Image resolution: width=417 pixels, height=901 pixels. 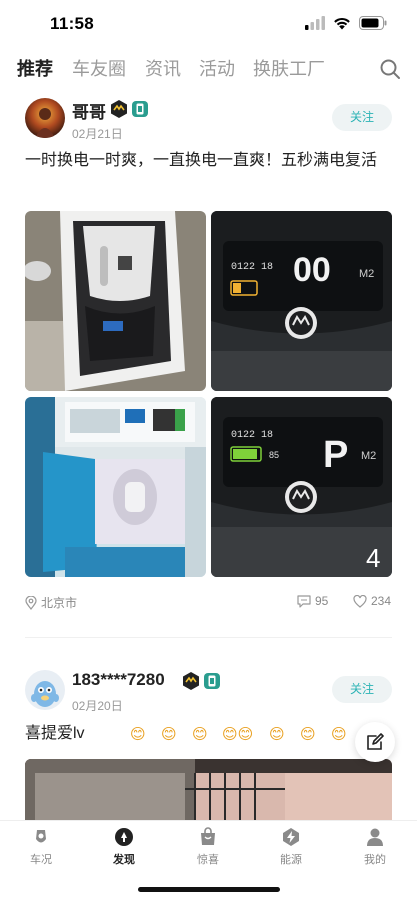 What do you see at coordinates (304, 601) in the screenshot?
I see `comment-icon` at bounding box center [304, 601].